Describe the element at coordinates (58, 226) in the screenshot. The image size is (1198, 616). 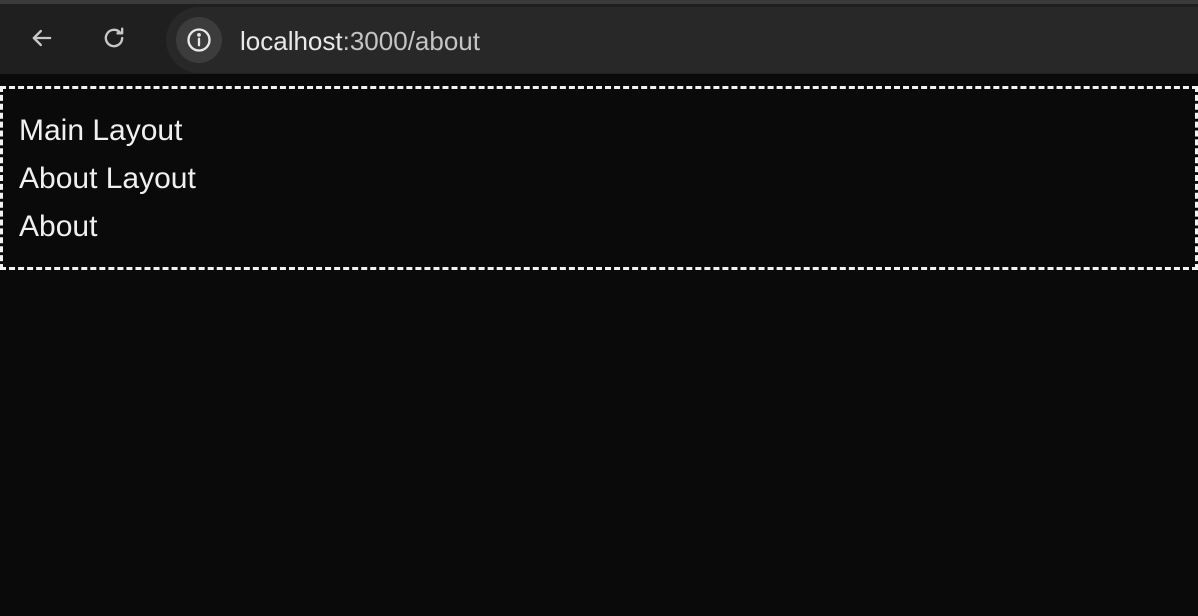
I see `about-page-text: About` at that location.